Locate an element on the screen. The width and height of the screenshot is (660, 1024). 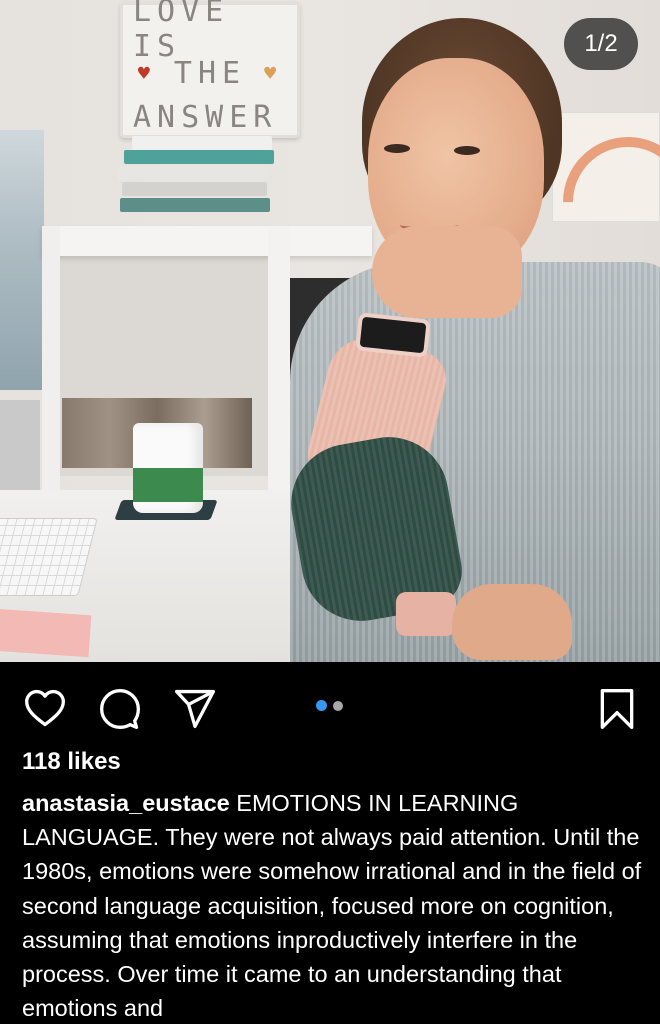
right-eye is located at coordinates (467, 150).